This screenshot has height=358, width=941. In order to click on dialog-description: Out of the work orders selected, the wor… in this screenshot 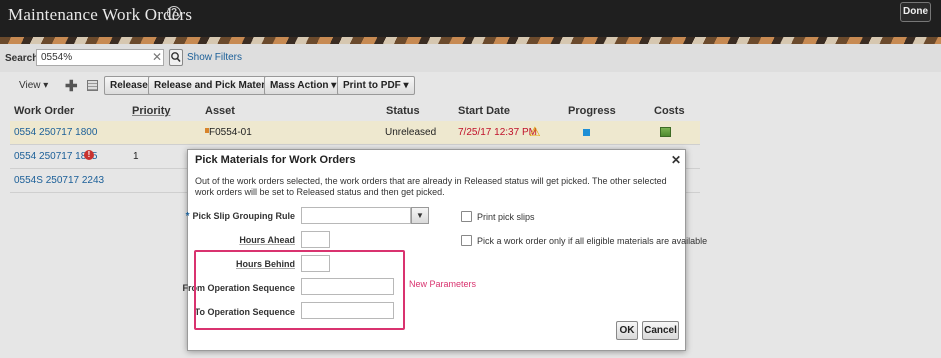, I will do `click(431, 186)`.